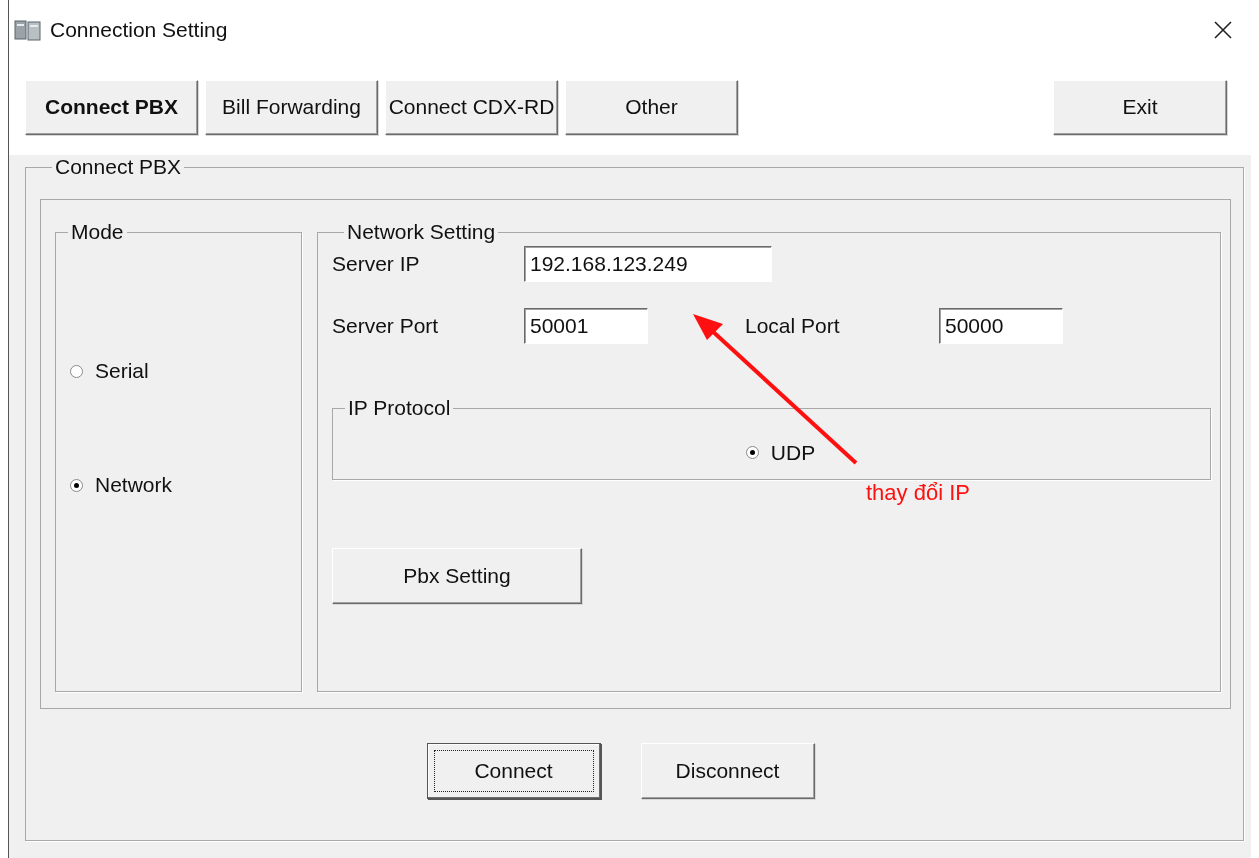  I want to click on tab: Connect PBX, so click(111, 107).